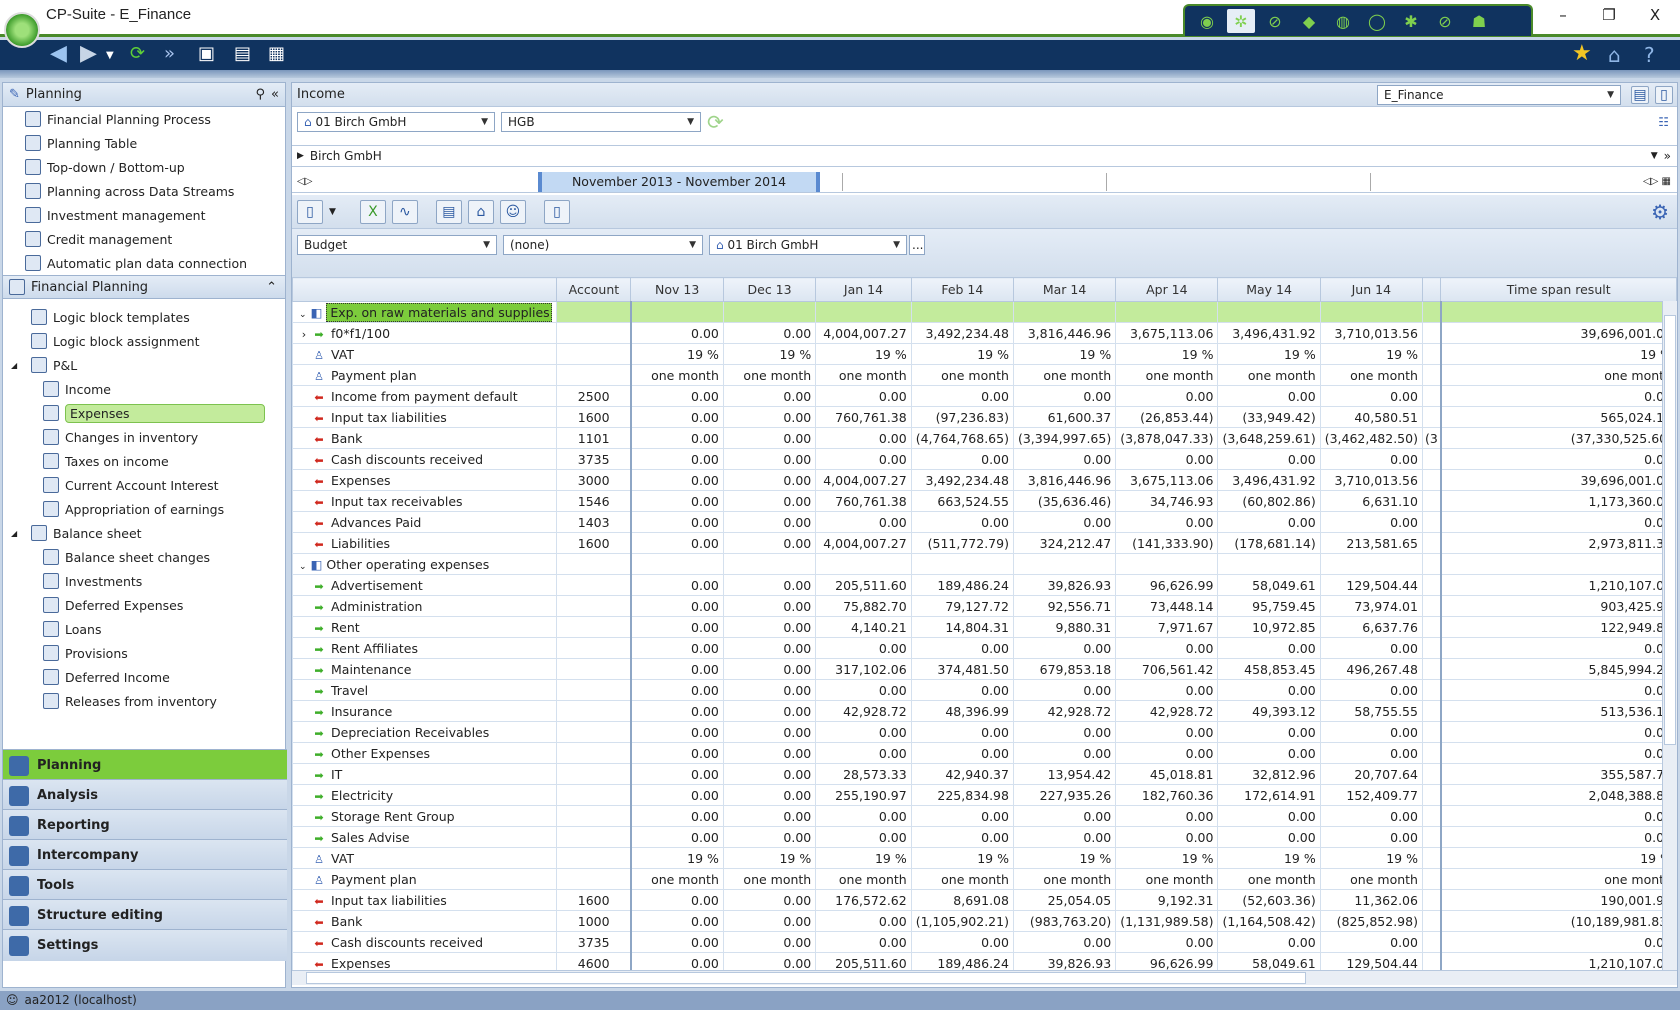 This screenshot has width=1680, height=1010. Describe the element at coordinates (1269, 585) in the screenshot. I see `value-cell: 58,049.61` at that location.